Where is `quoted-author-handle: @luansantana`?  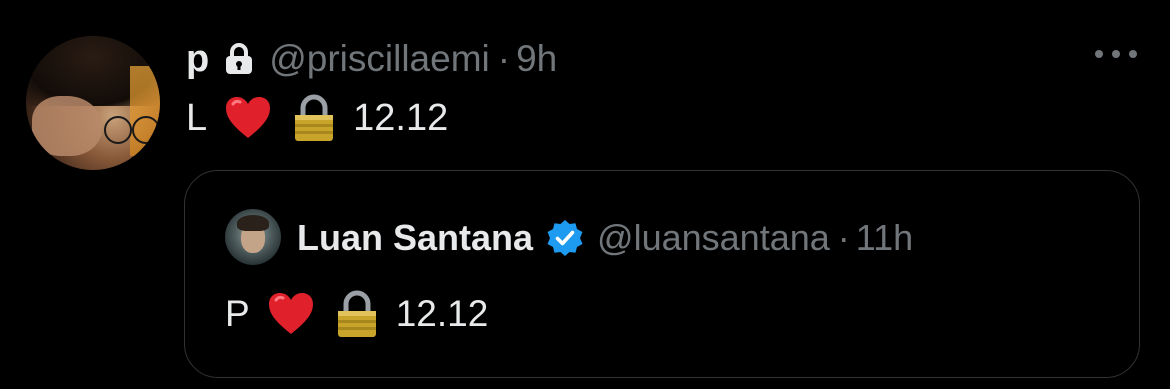 quoted-author-handle: @luansantana is located at coordinates (713, 238).